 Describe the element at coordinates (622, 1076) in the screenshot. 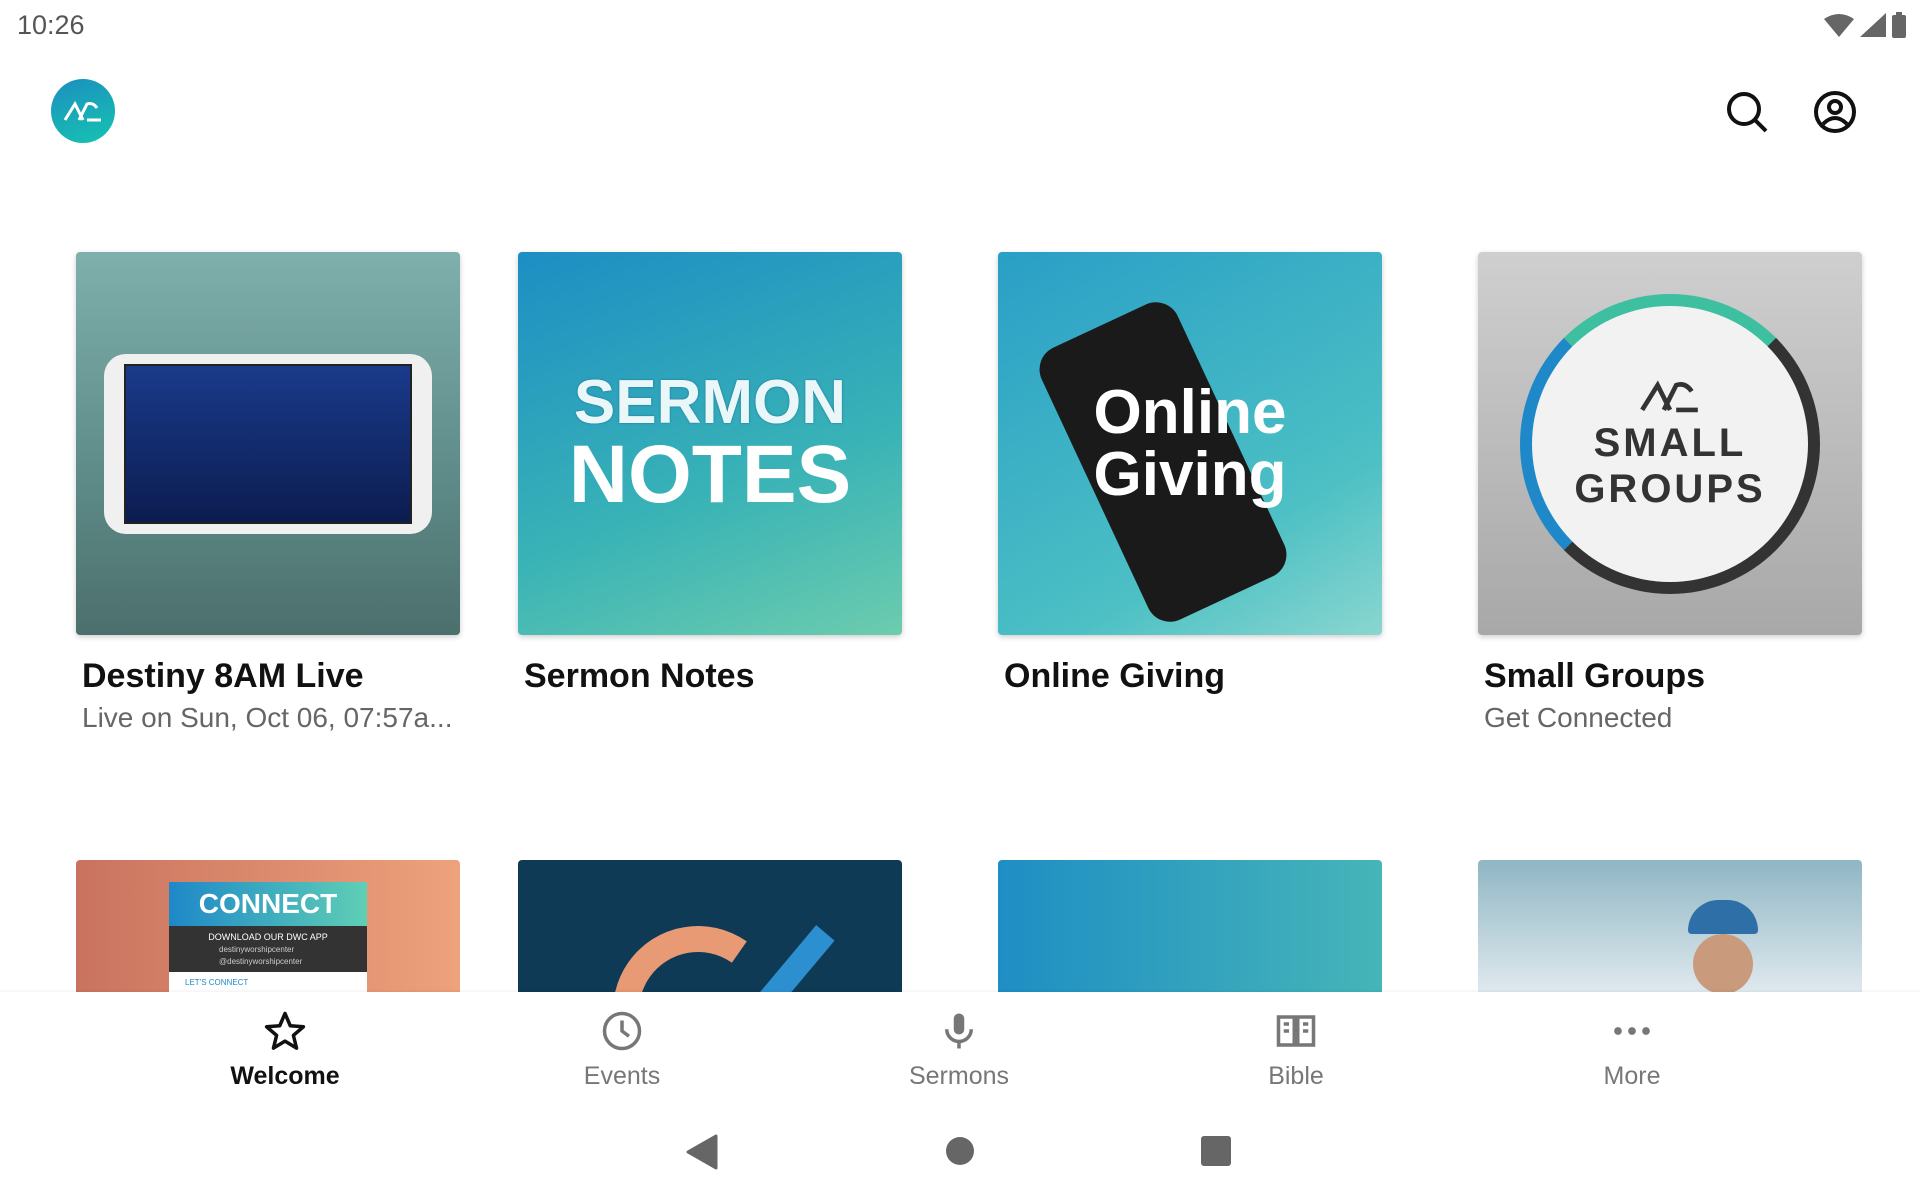

I see `tab-label: Events` at that location.